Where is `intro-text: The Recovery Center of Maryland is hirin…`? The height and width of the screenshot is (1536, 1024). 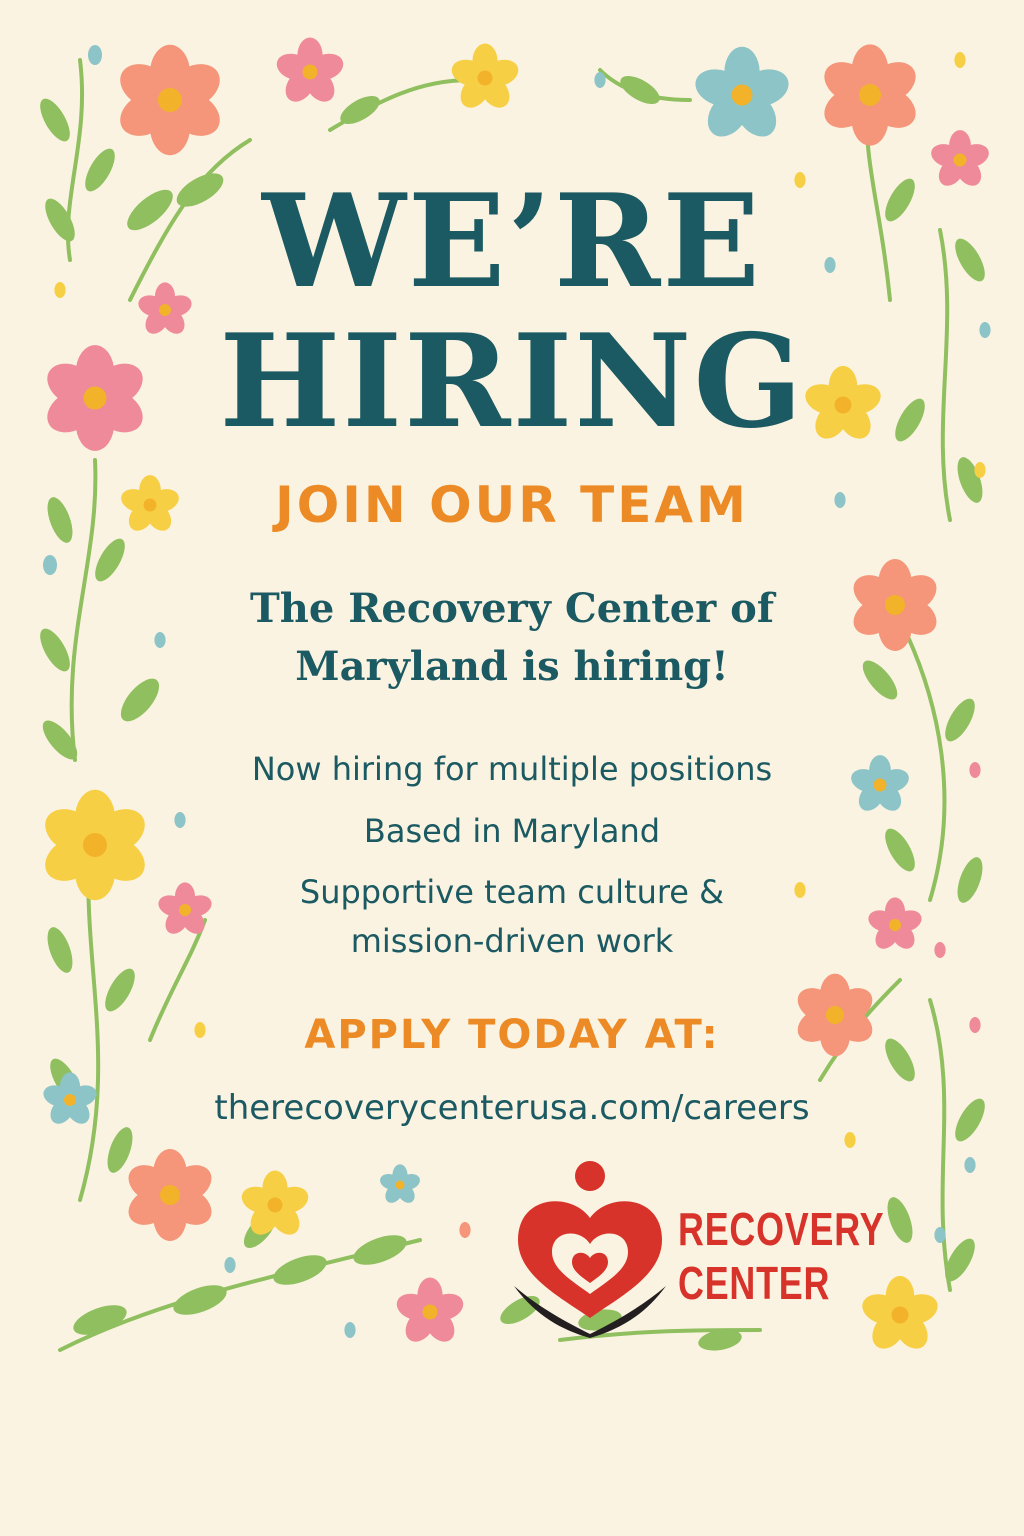 intro-text: The Recovery Center of Maryland is hirin… is located at coordinates (512, 638).